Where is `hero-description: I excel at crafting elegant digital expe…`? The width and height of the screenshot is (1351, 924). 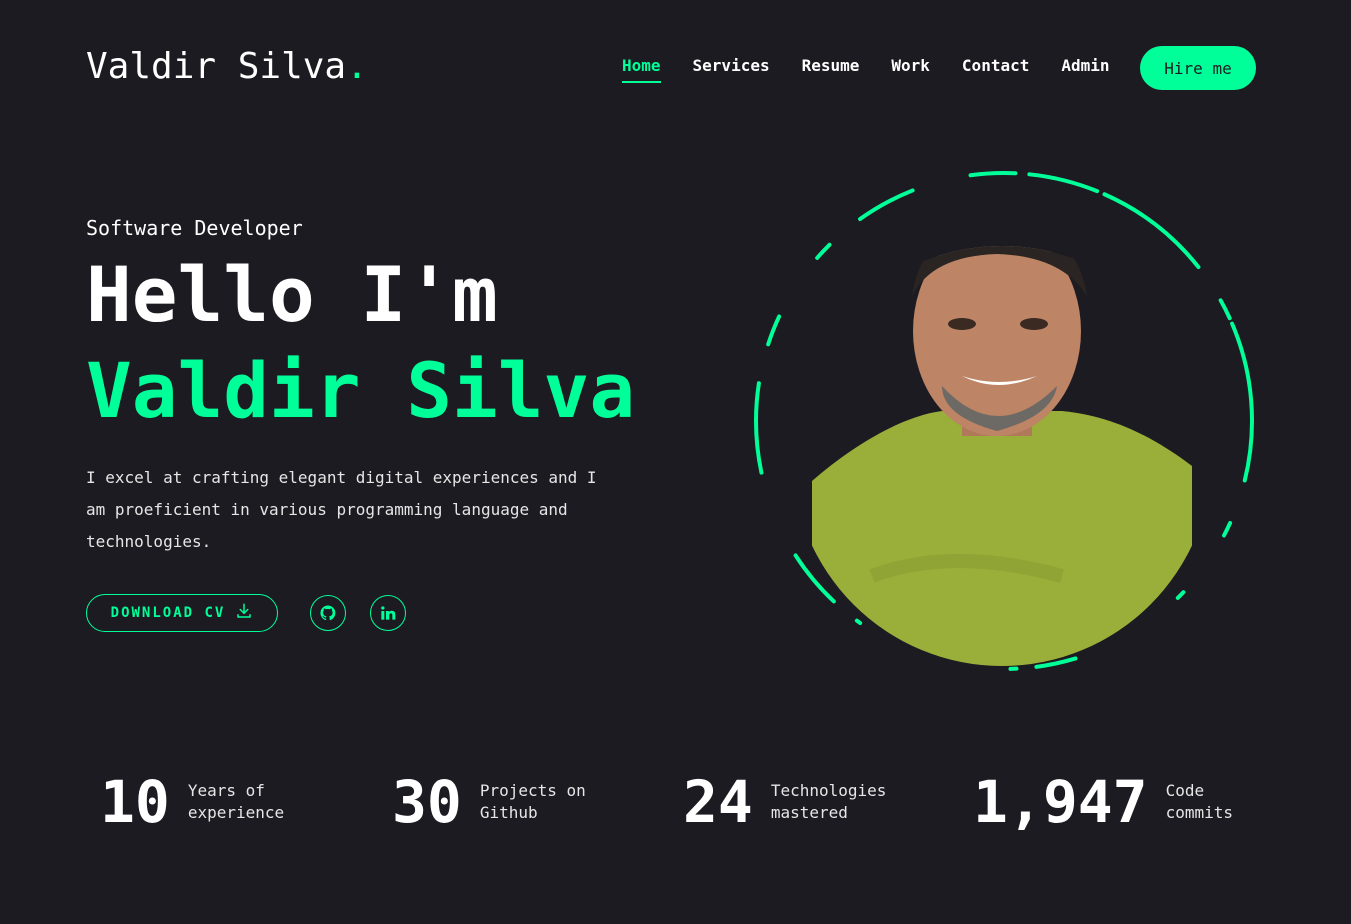
hero-description: I excel at crafting elegant digital expe… is located at coordinates (341, 509).